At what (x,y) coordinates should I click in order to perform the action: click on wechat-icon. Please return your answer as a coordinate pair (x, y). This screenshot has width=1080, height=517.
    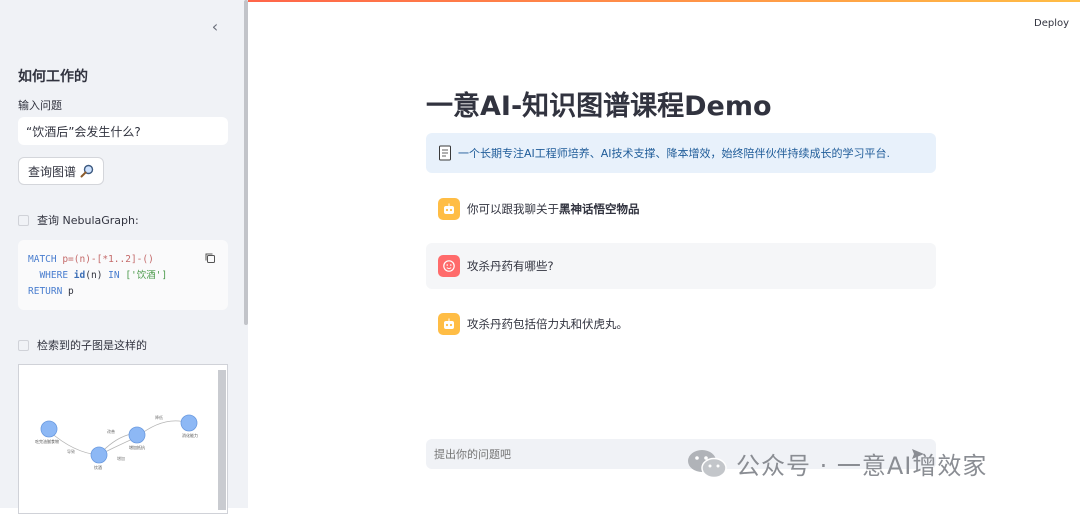
    Looking at the image, I should click on (707, 463).